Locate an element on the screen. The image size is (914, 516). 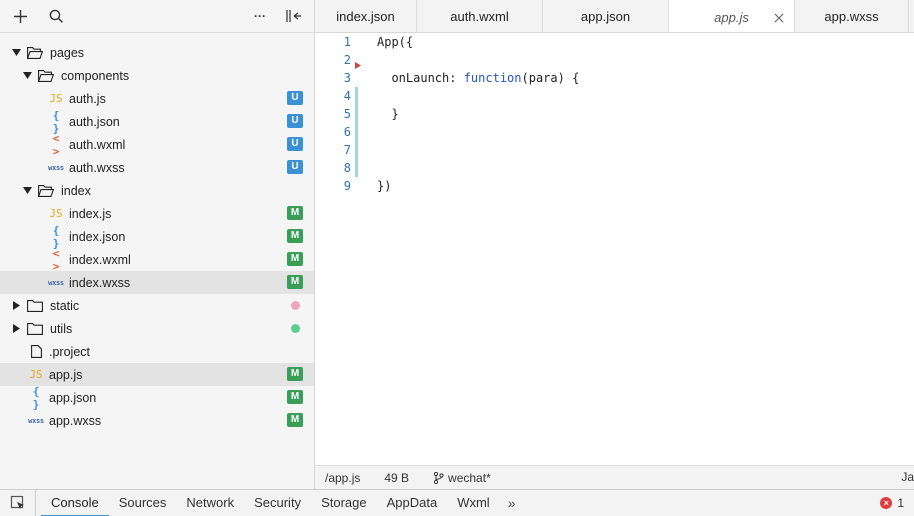
file-row: { } auth.json U is located at coordinates (157, 122).